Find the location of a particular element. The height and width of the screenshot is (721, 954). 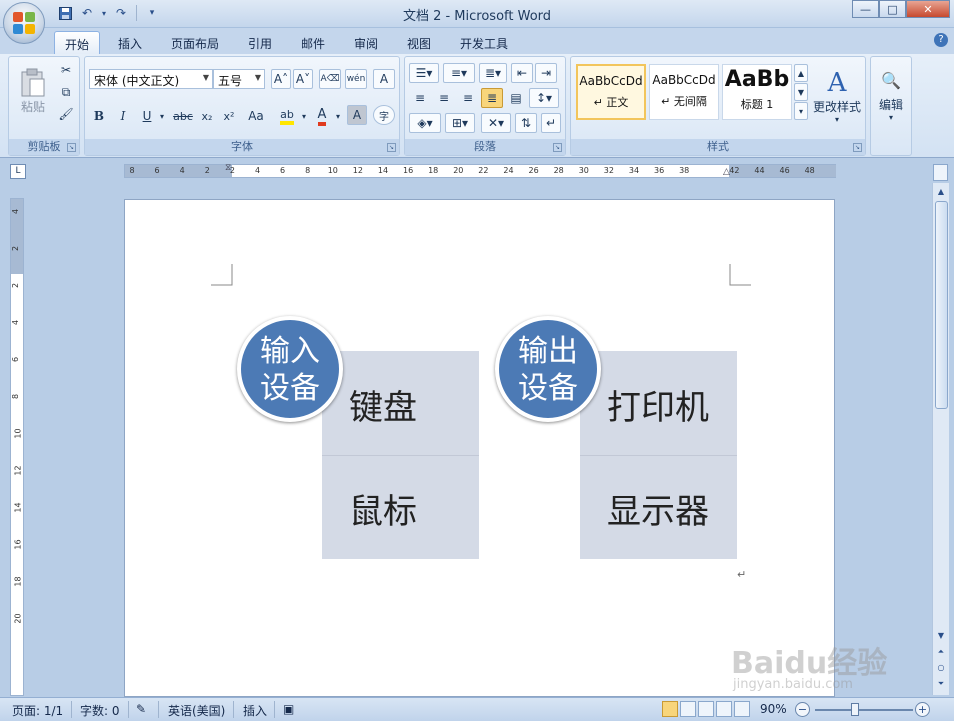

character-shading-button: A is located at coordinates (357, 115).